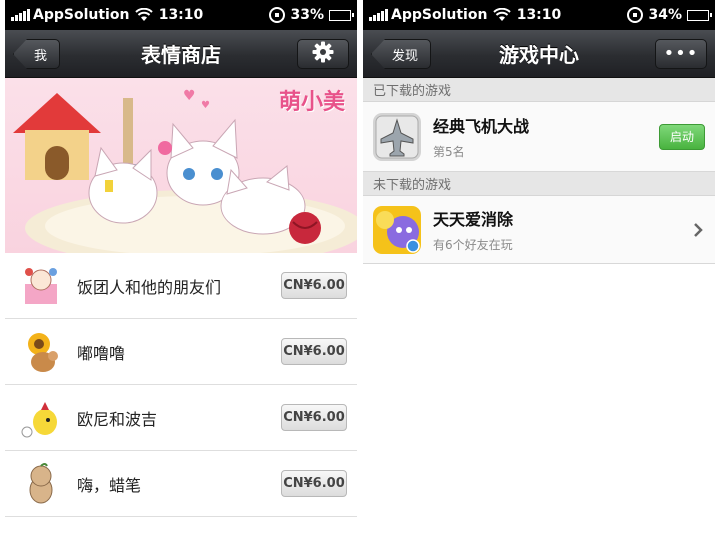  I want to click on list-item: 饭团人和他的朋友们 CN¥6.00, so click(181, 286).